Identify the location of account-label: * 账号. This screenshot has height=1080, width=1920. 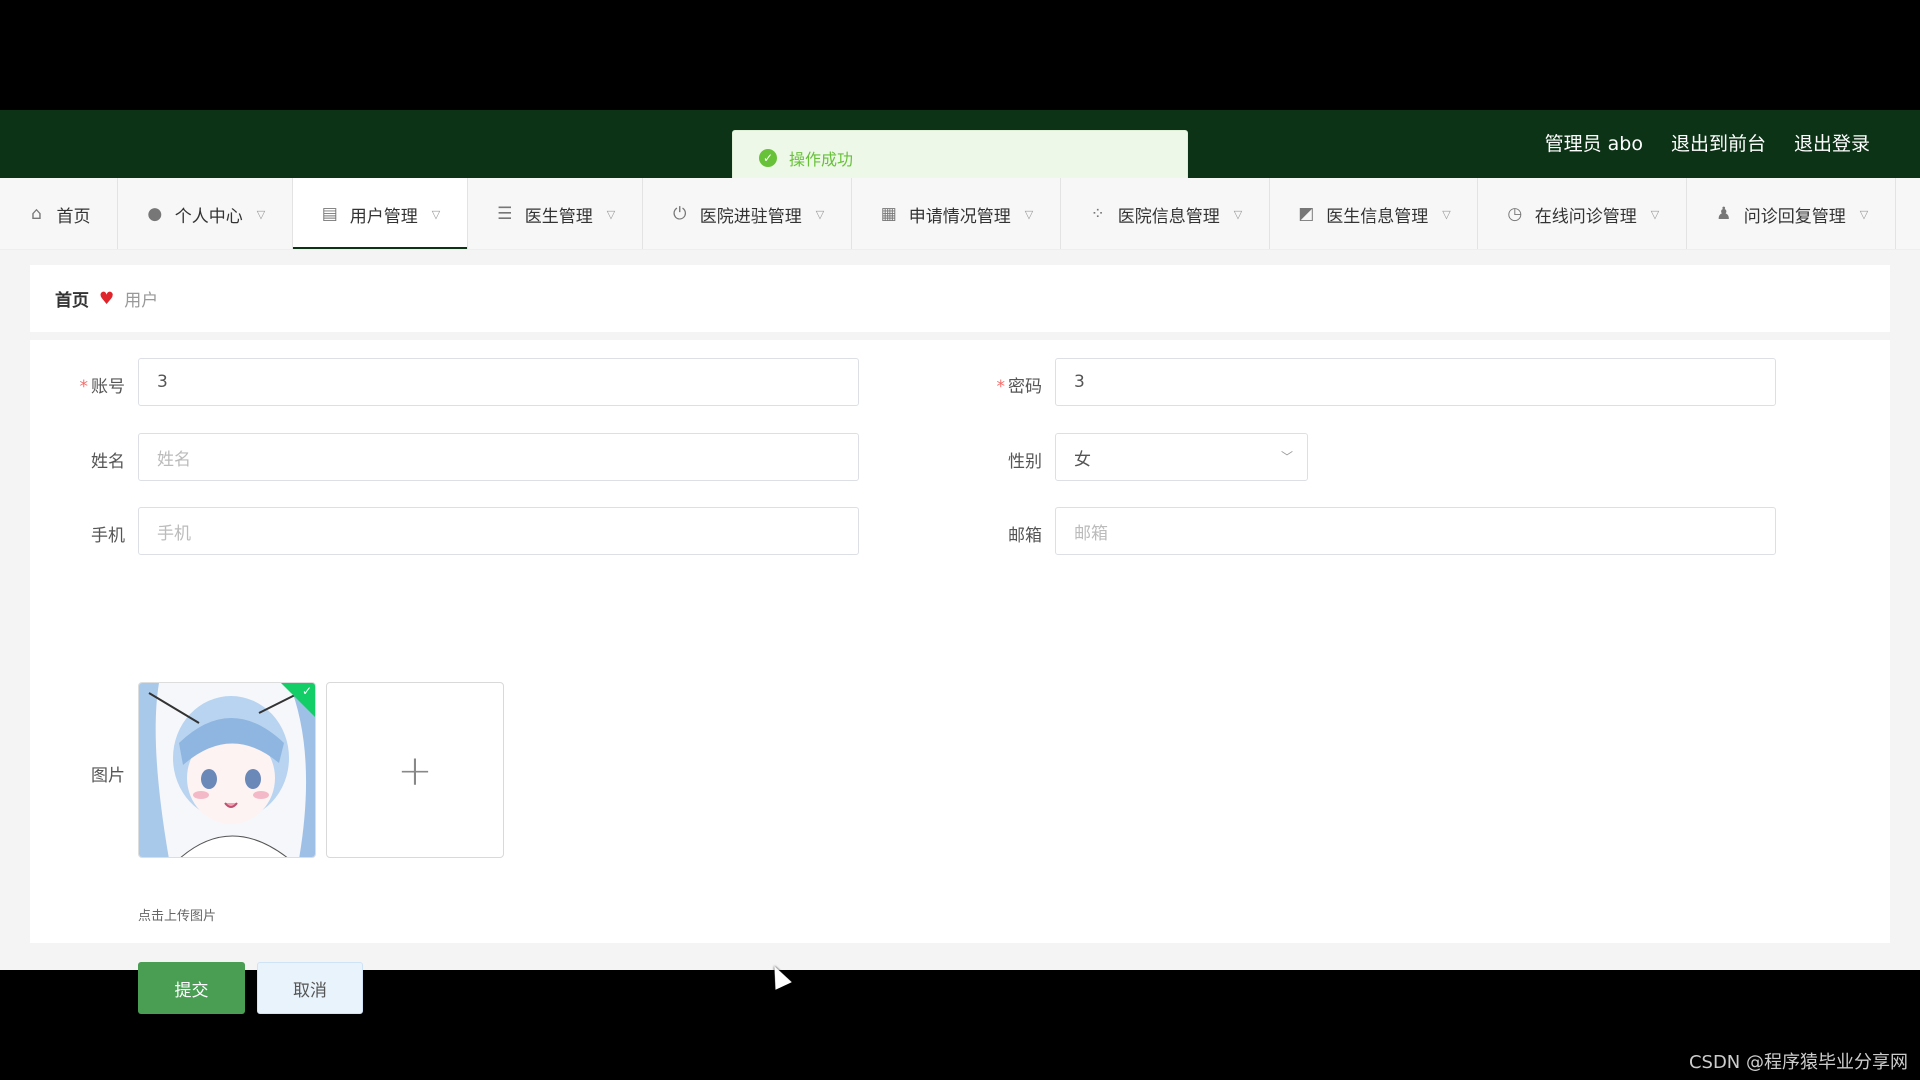
(102, 387).